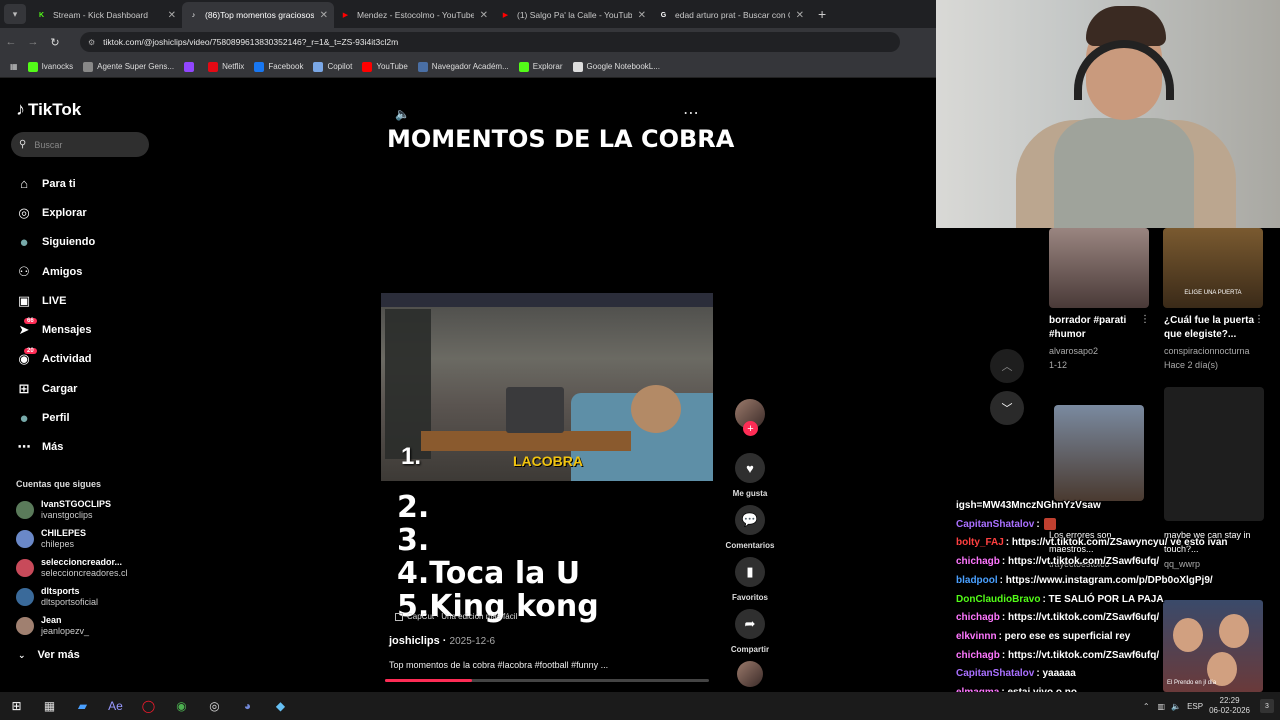 This screenshot has width=1280, height=720. I want to click on rec-author: alvarosapo2, so click(1073, 351).